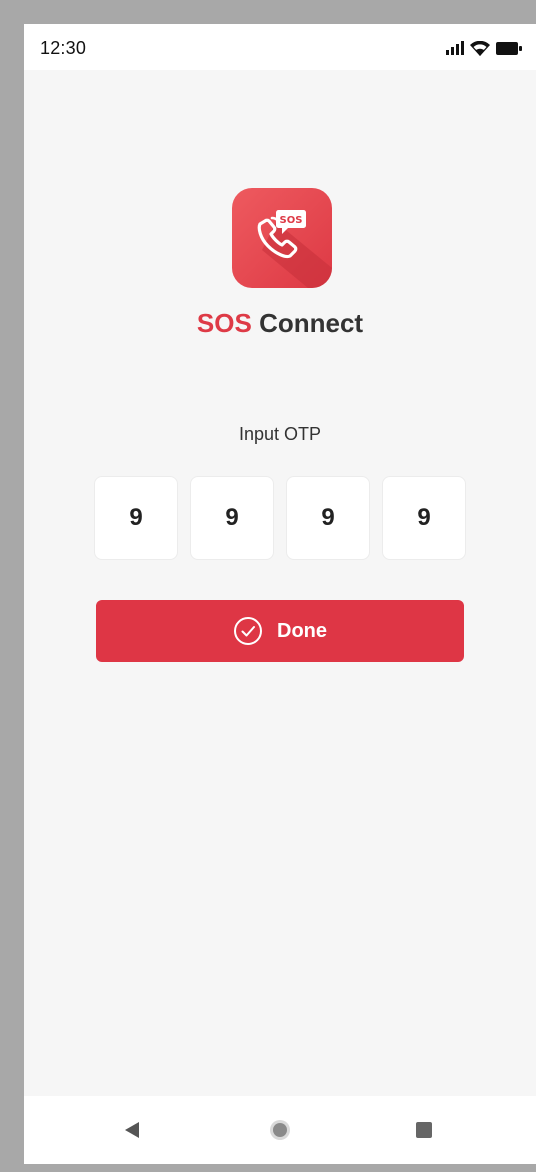 This screenshot has width=536, height=1172. I want to click on app-name: SOS Connect, so click(280, 323).